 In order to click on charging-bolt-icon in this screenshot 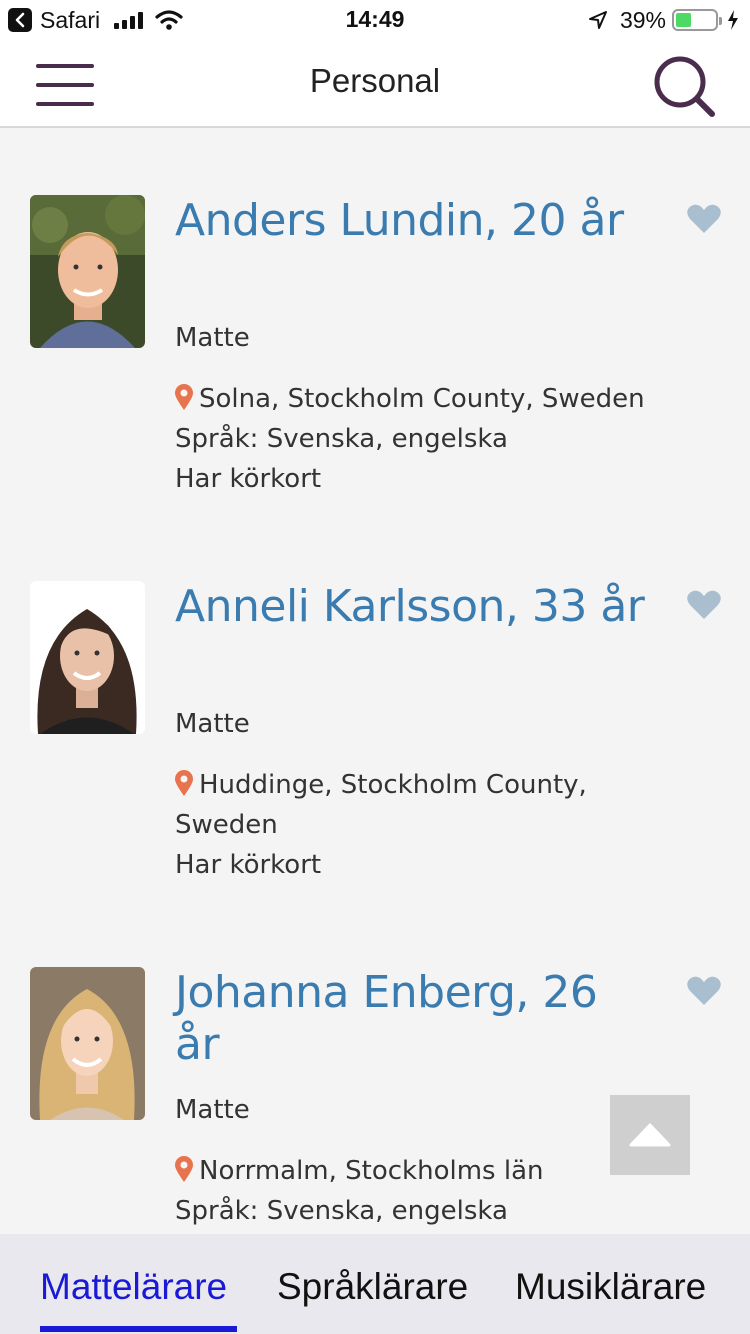, I will do `click(733, 20)`.